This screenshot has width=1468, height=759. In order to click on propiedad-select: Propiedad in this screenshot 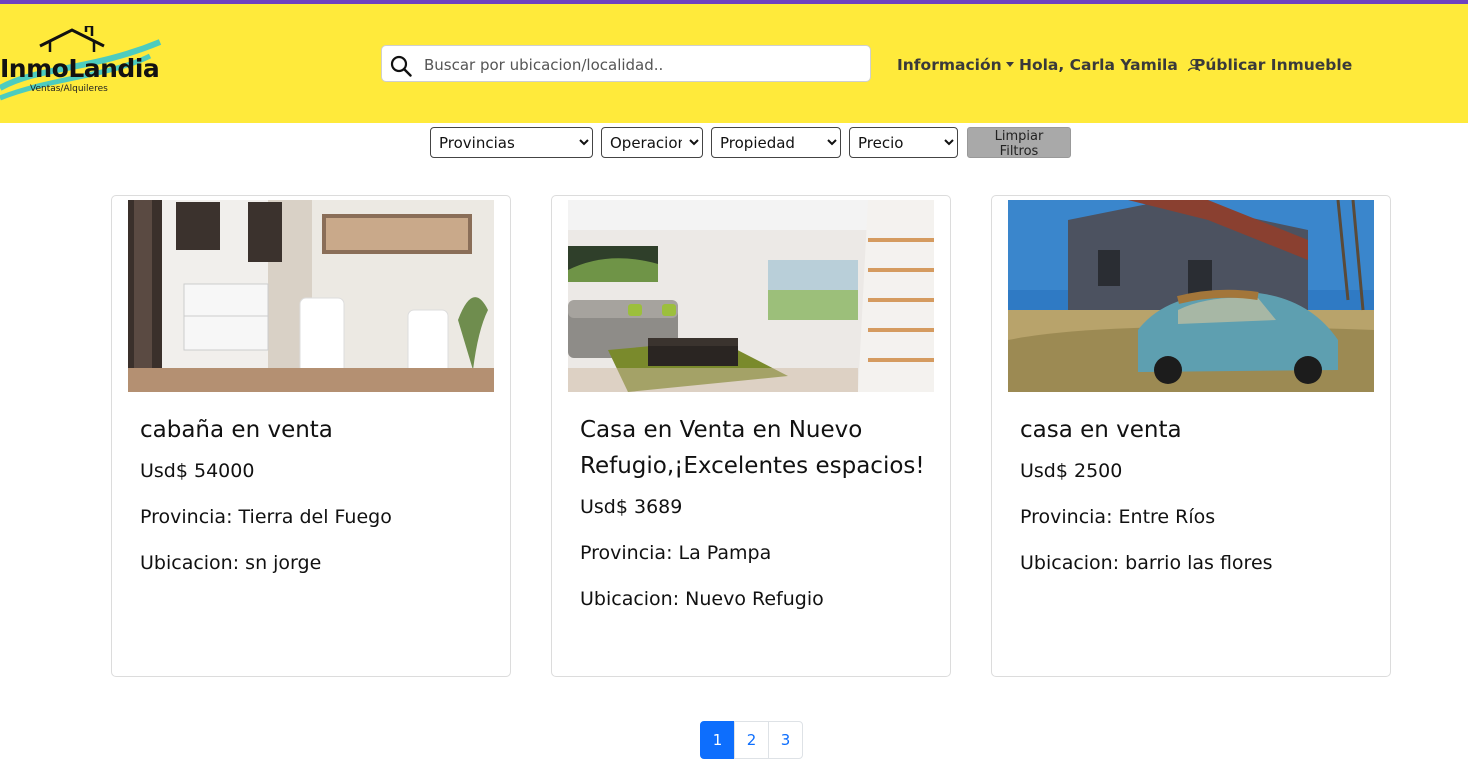, I will do `click(776, 142)`.